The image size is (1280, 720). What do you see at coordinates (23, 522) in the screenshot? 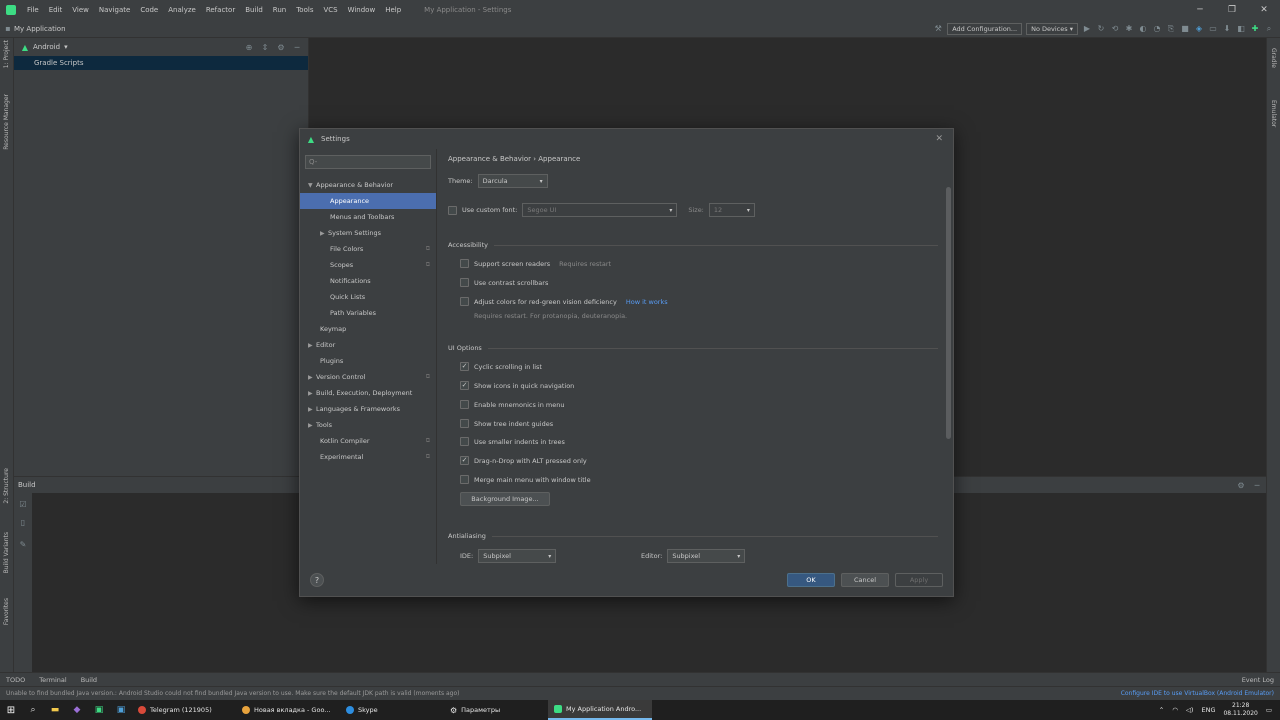
I see `trash-icon: ▯` at bounding box center [23, 522].